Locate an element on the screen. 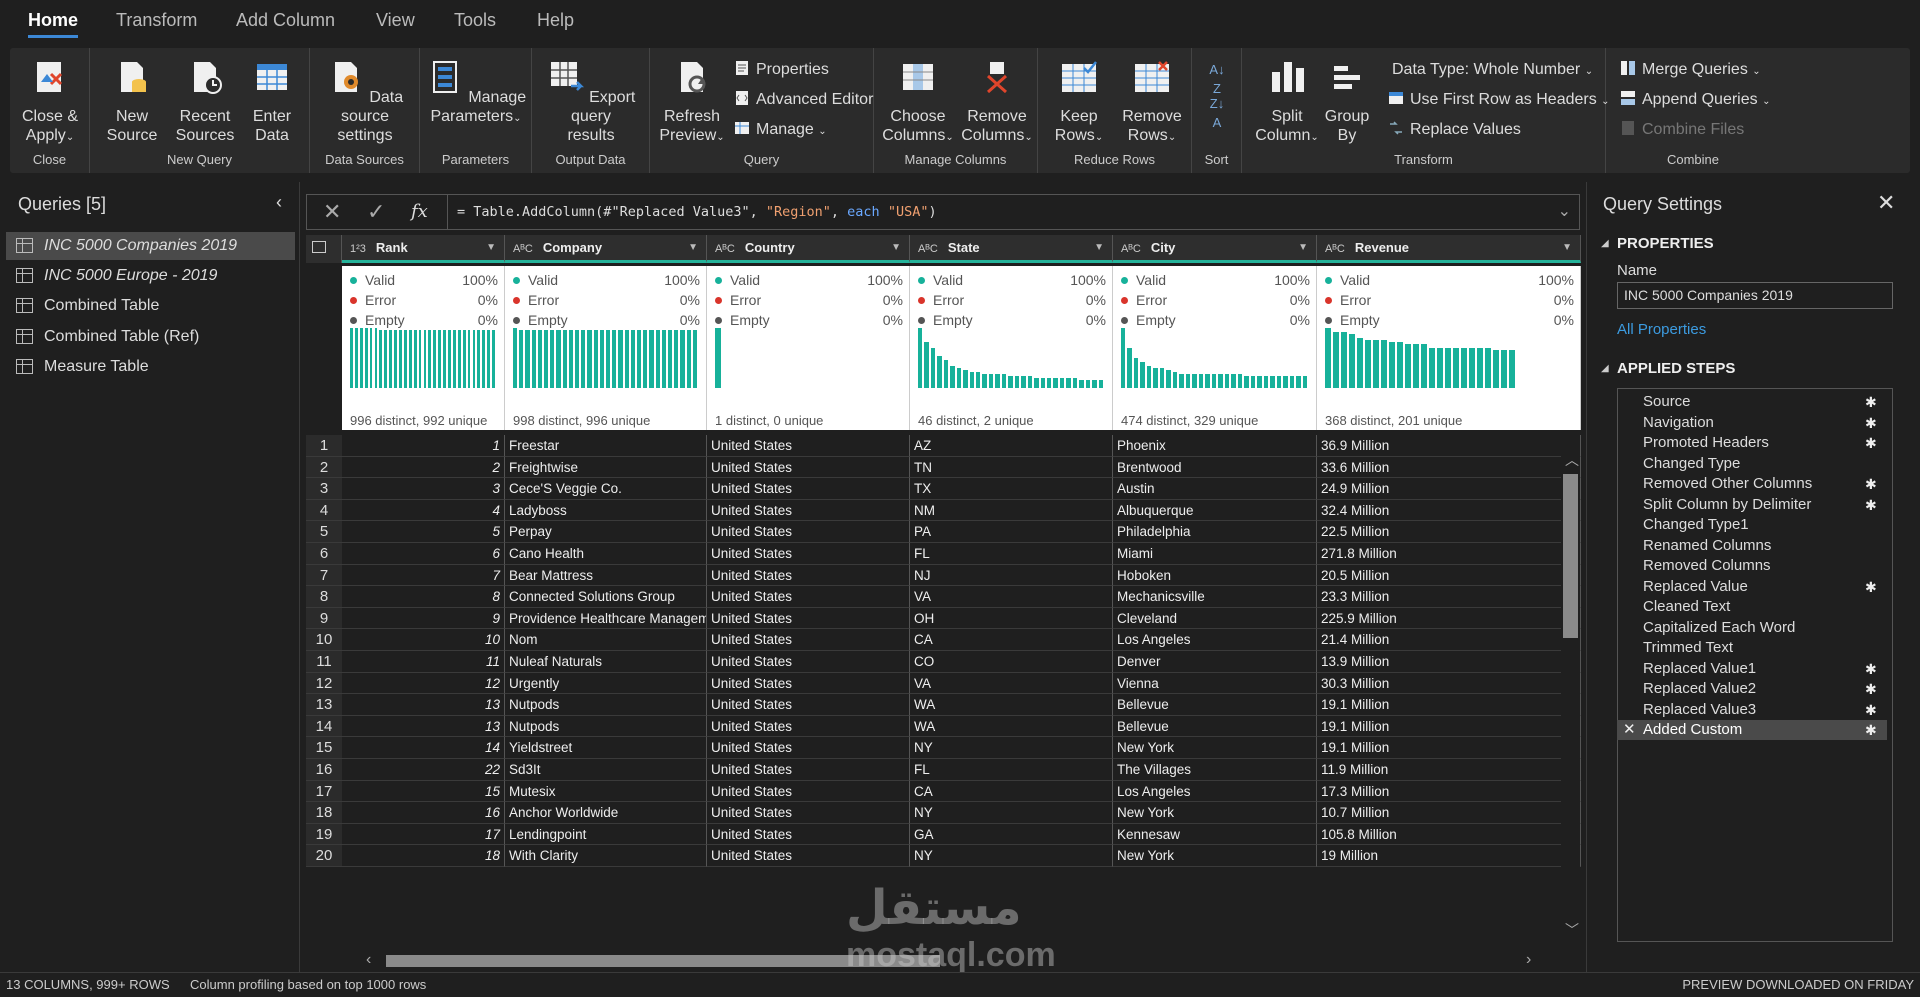 This screenshot has height=997, width=1920. table-cell: 20.5 Million is located at coordinates (1449, 575).